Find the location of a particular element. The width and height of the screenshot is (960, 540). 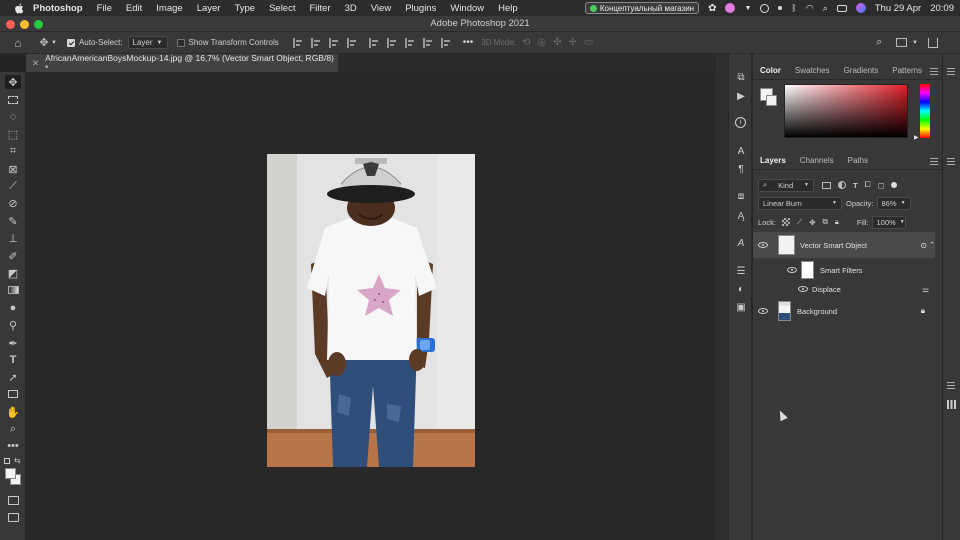

frame-tool-icon: ⊠ is located at coordinates (13, 169).